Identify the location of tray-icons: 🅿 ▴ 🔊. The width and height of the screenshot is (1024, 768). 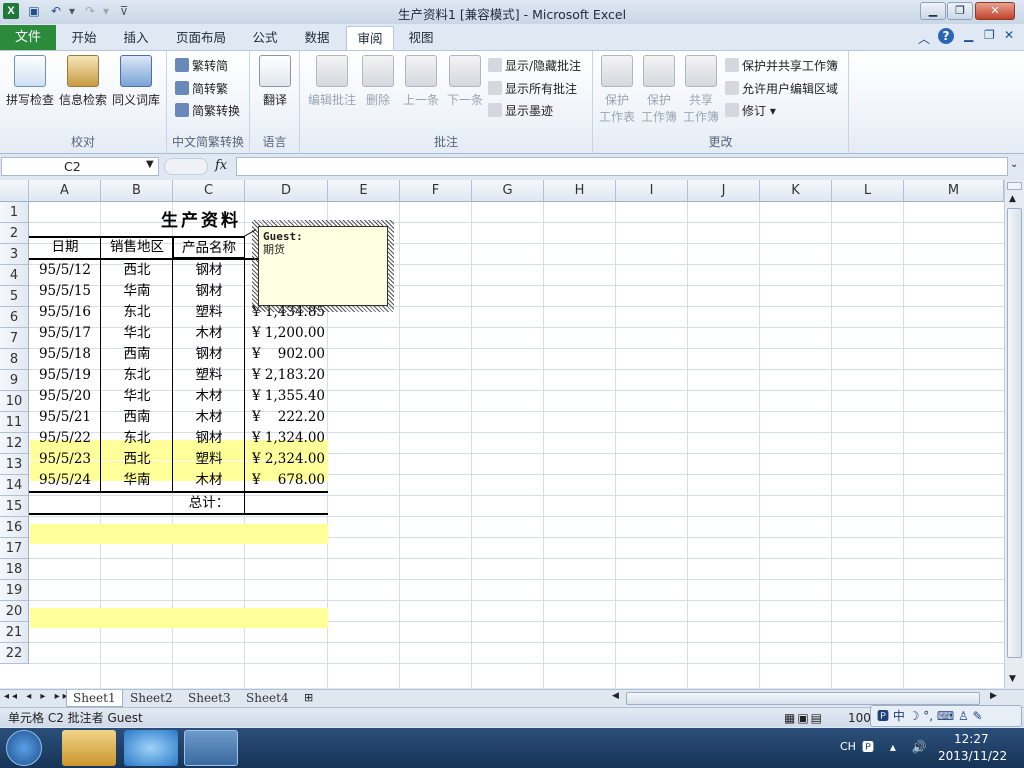
(897, 746).